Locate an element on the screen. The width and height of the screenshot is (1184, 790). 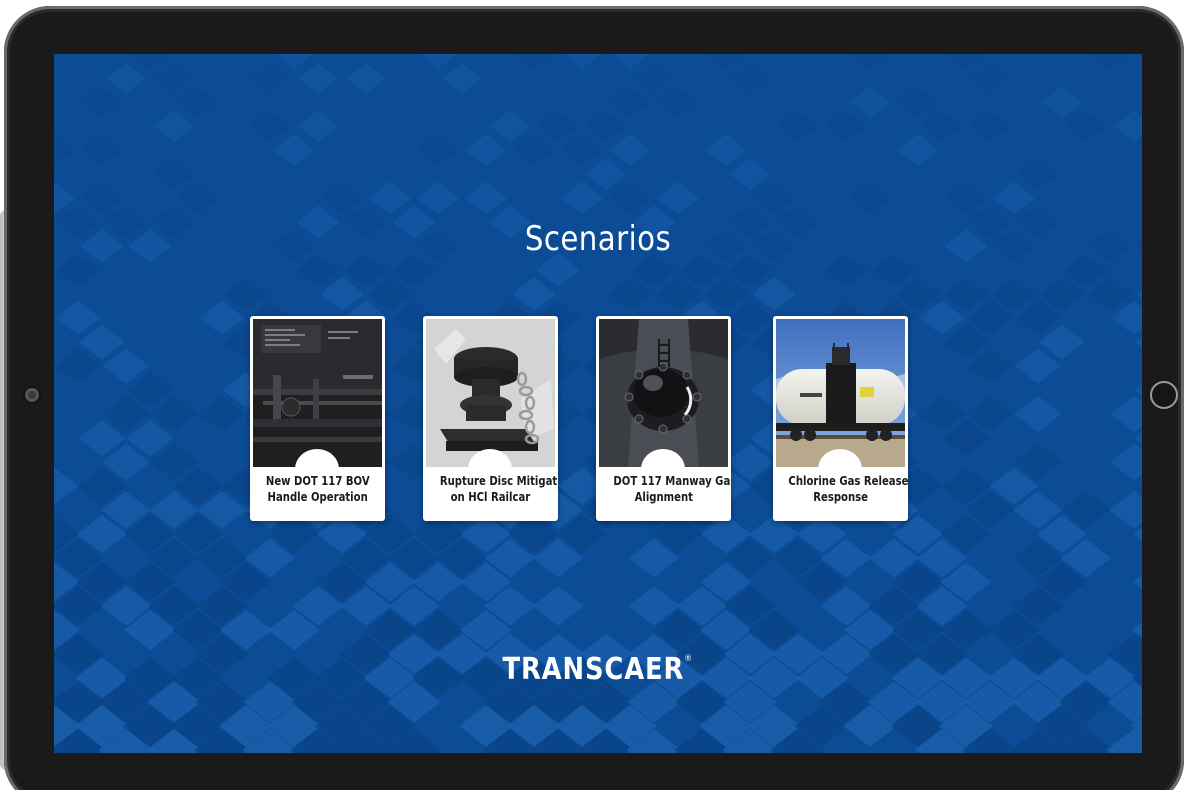
scenario-card-manway-gasket: DOT 117 Manway Gasket Alignment is located at coordinates (663, 418).